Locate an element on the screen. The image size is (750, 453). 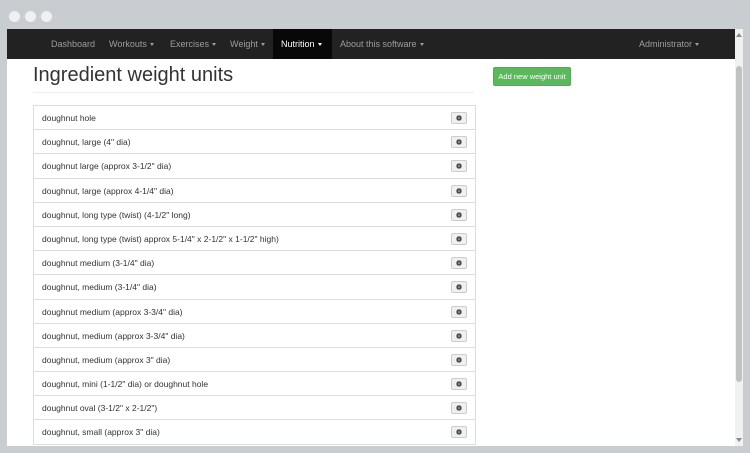
window-minimize-dot is located at coordinates (30, 16).